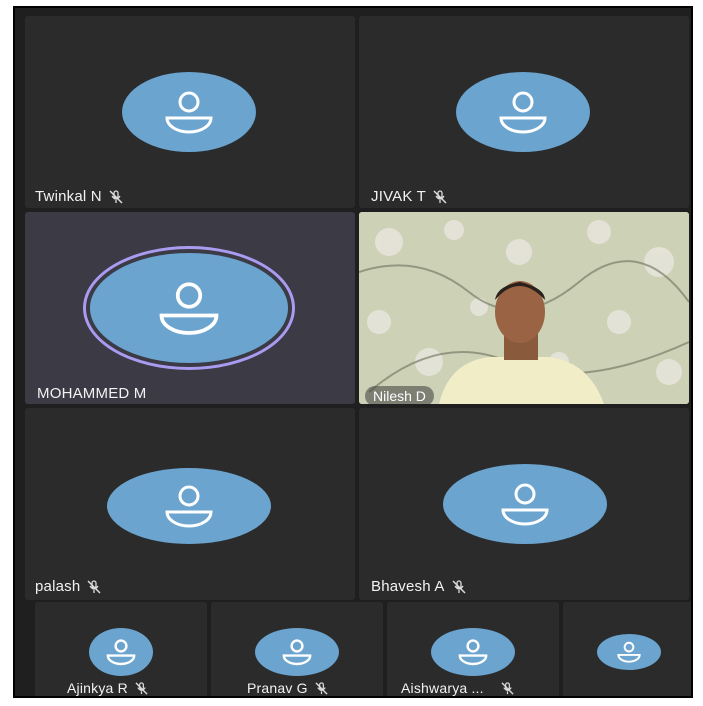  What do you see at coordinates (399, 395) in the screenshot?
I see `participant-name: Nilesh D` at bounding box center [399, 395].